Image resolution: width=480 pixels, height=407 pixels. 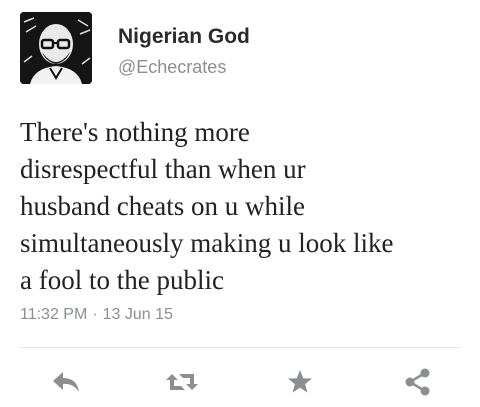 I want to click on tweet-timestamp: 11:32 PM · 13 Jun 15, so click(x=96, y=315).